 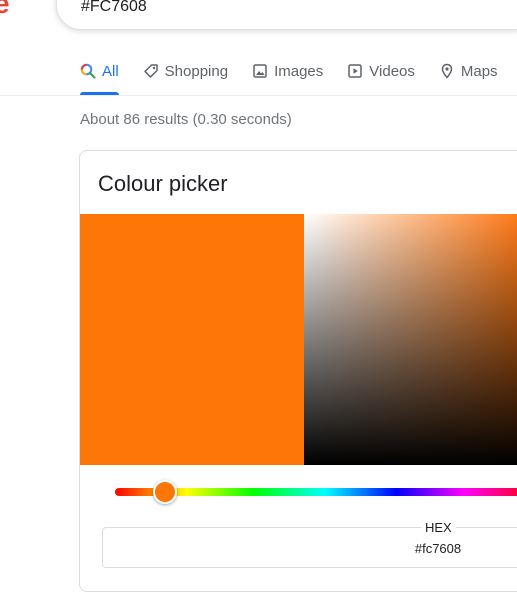 I want to click on tab-images: Images, so click(x=287, y=71).